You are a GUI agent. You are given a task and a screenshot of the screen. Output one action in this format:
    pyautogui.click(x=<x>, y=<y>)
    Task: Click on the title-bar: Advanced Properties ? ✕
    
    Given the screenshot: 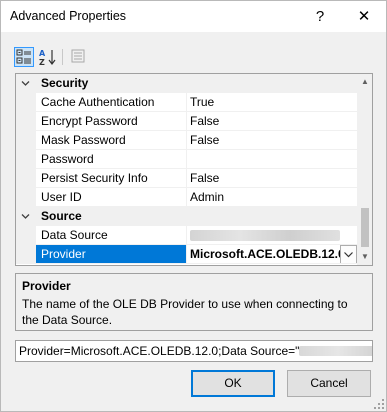 What is the action you would take?
    pyautogui.click(x=193, y=16)
    